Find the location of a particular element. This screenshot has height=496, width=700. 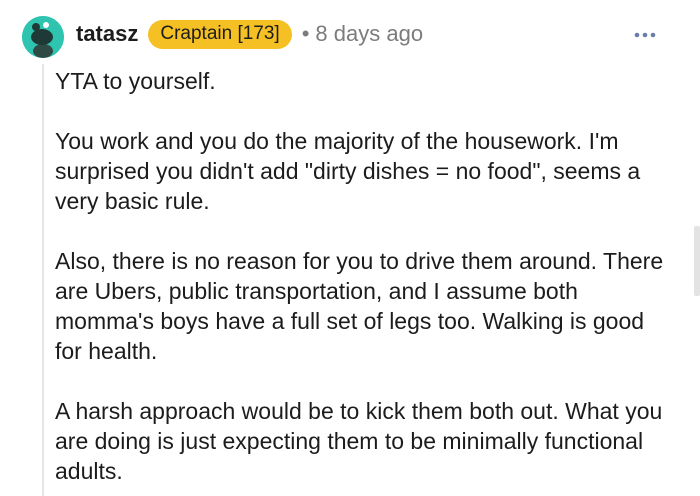

snoo-avatar-icon is located at coordinates (43, 37).